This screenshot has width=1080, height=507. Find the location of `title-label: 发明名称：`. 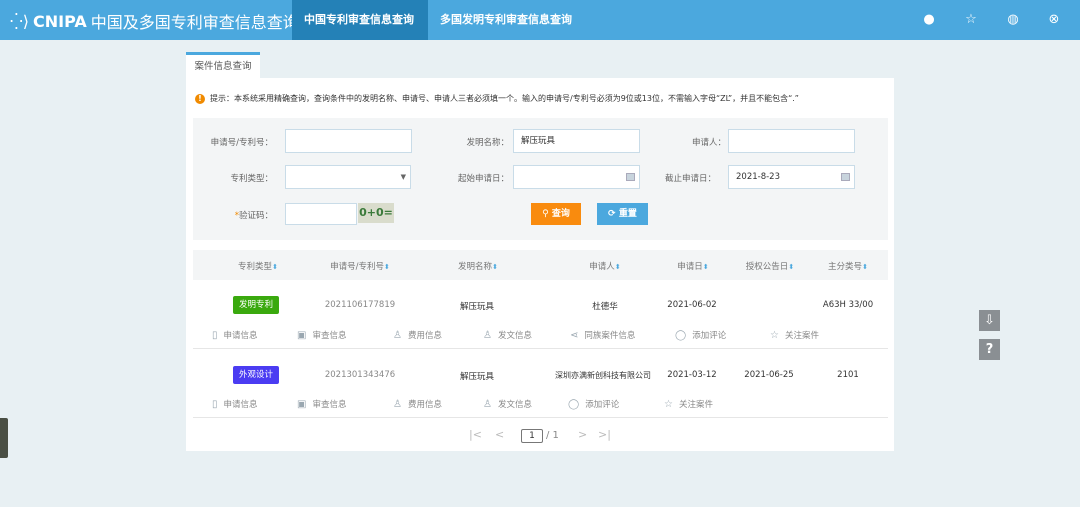

title-label: 发明名称： is located at coordinates (487, 143).